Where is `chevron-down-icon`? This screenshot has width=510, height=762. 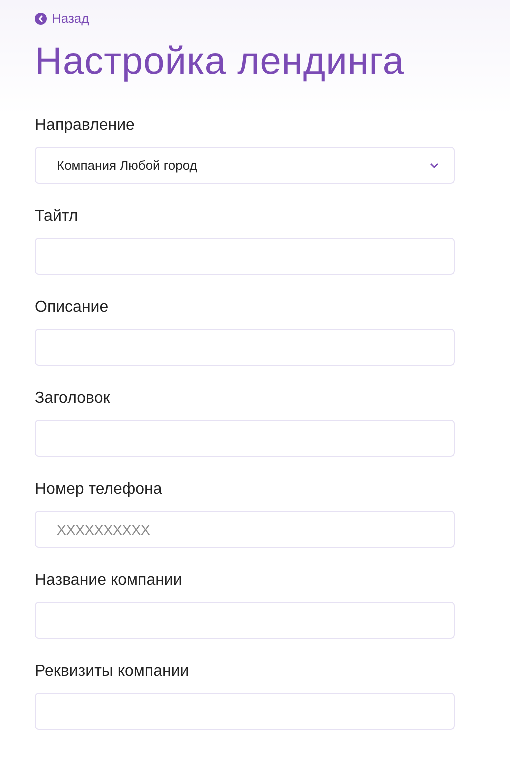
chevron-down-icon is located at coordinates (434, 165).